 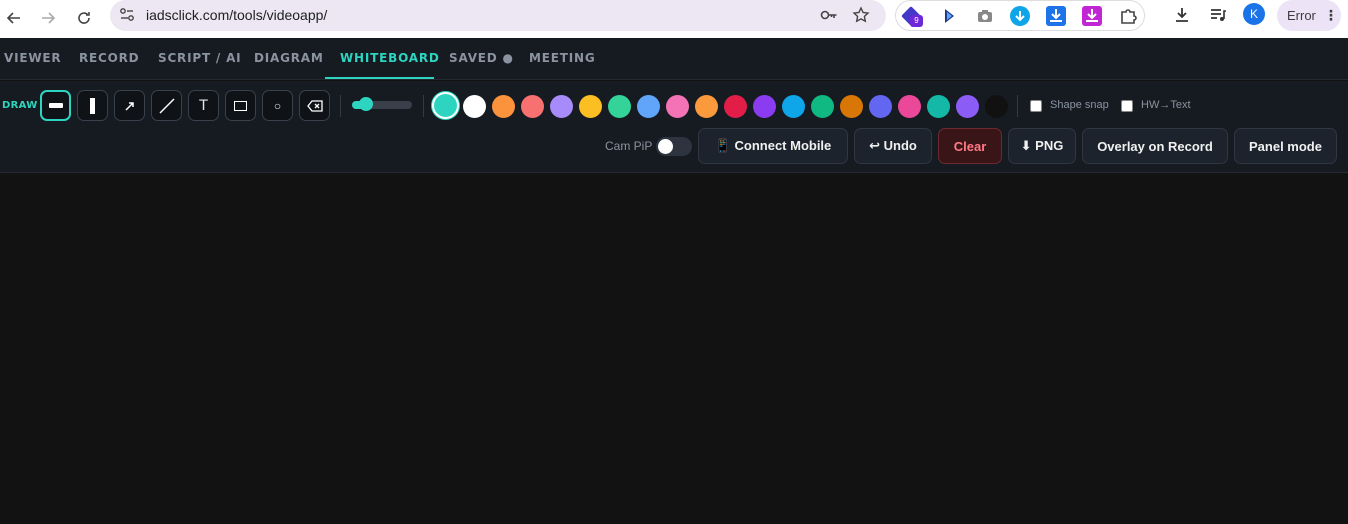 I want to click on download-circle-icon, so click(x=1020, y=16).